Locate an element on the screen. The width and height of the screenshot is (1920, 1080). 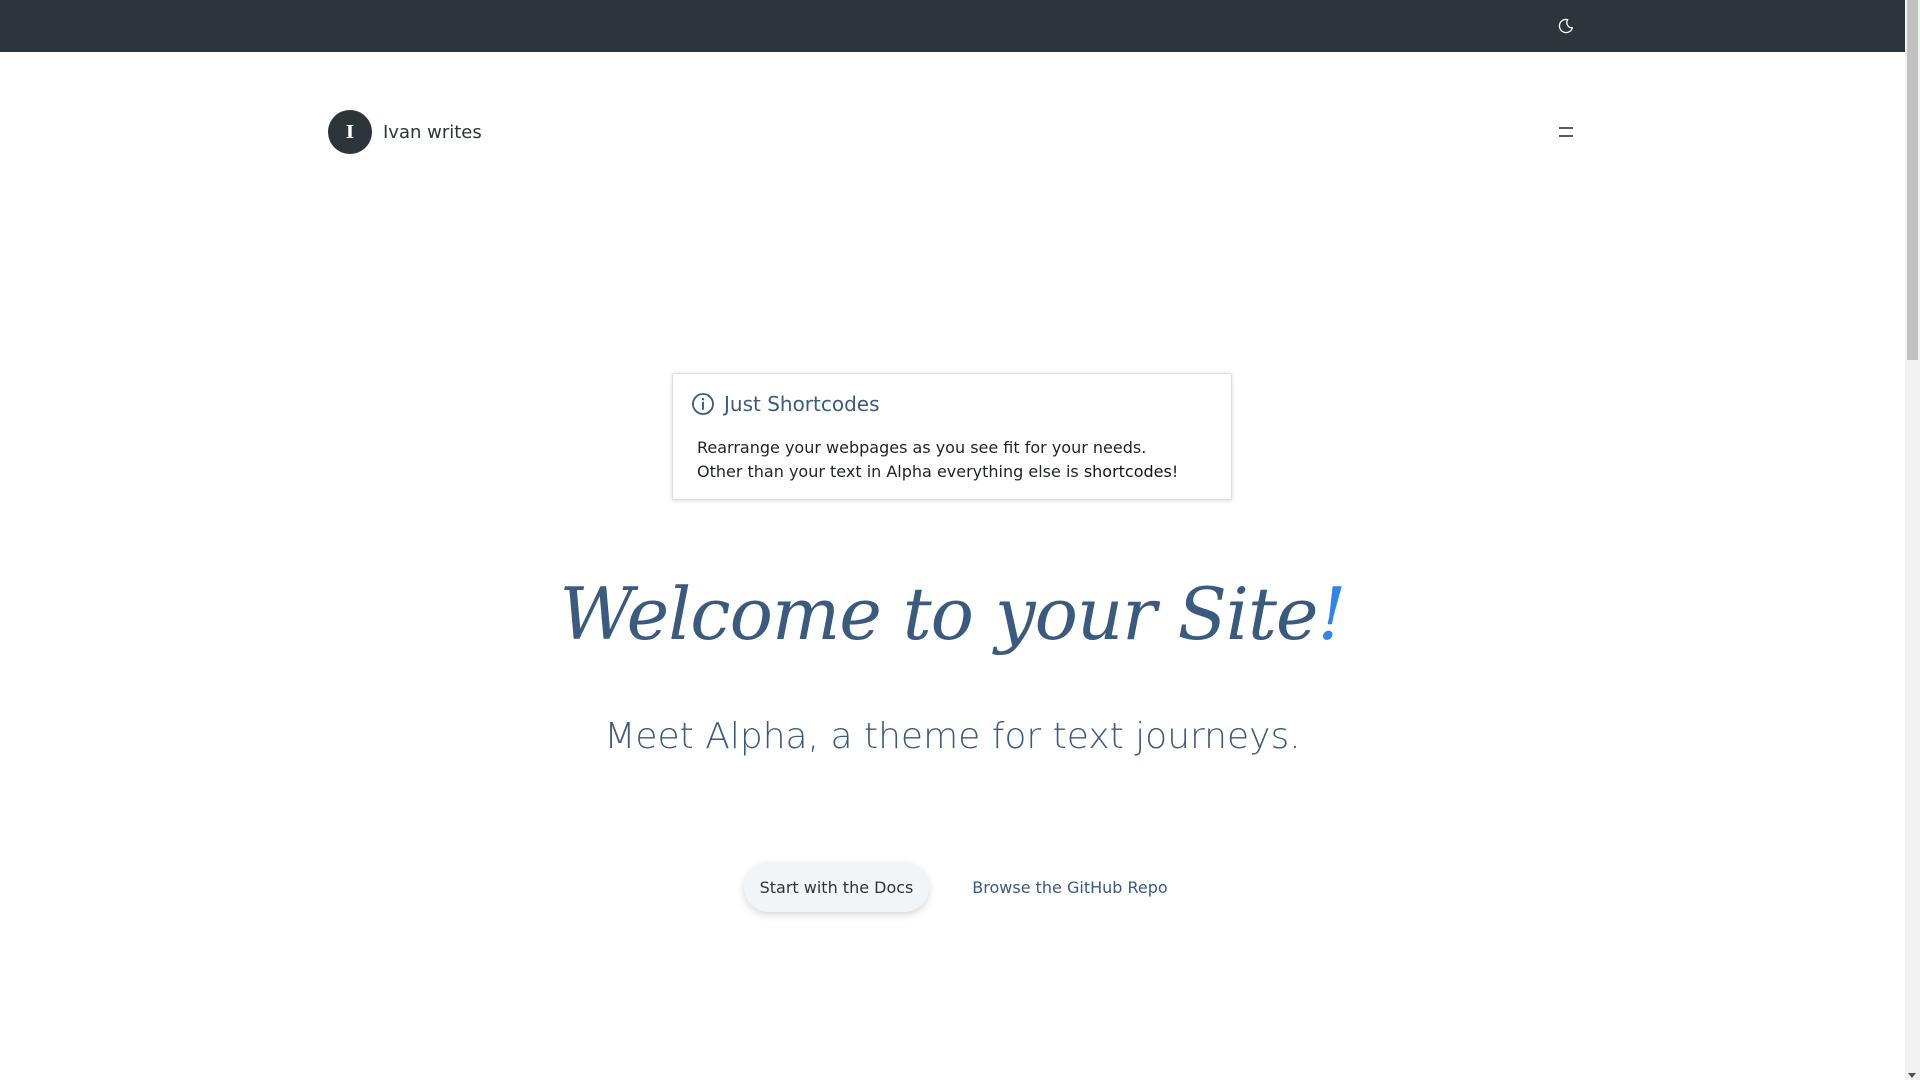
vertical-scrollbar is located at coordinates (1912, 540).